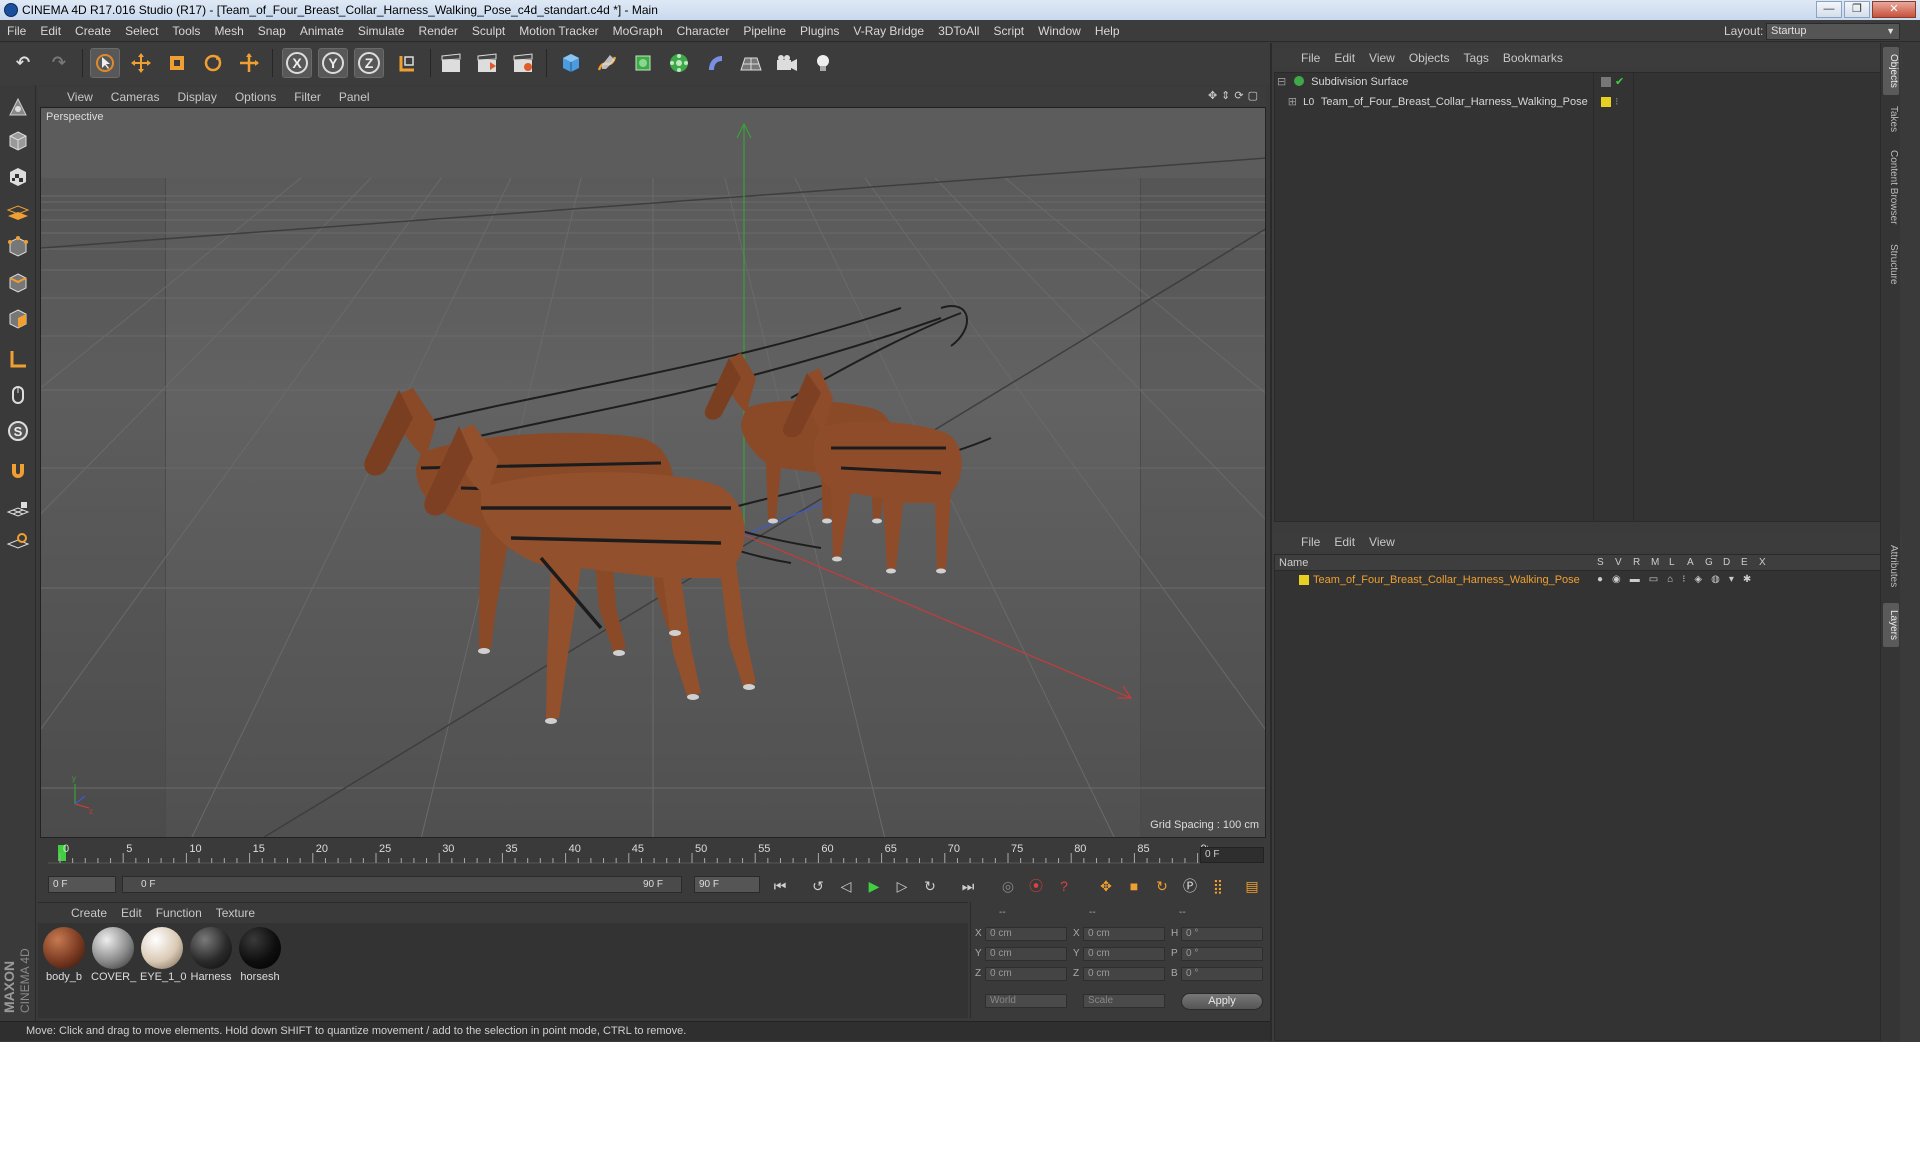 This screenshot has width=1920, height=1158. I want to click on cloner-button, so click(679, 63).